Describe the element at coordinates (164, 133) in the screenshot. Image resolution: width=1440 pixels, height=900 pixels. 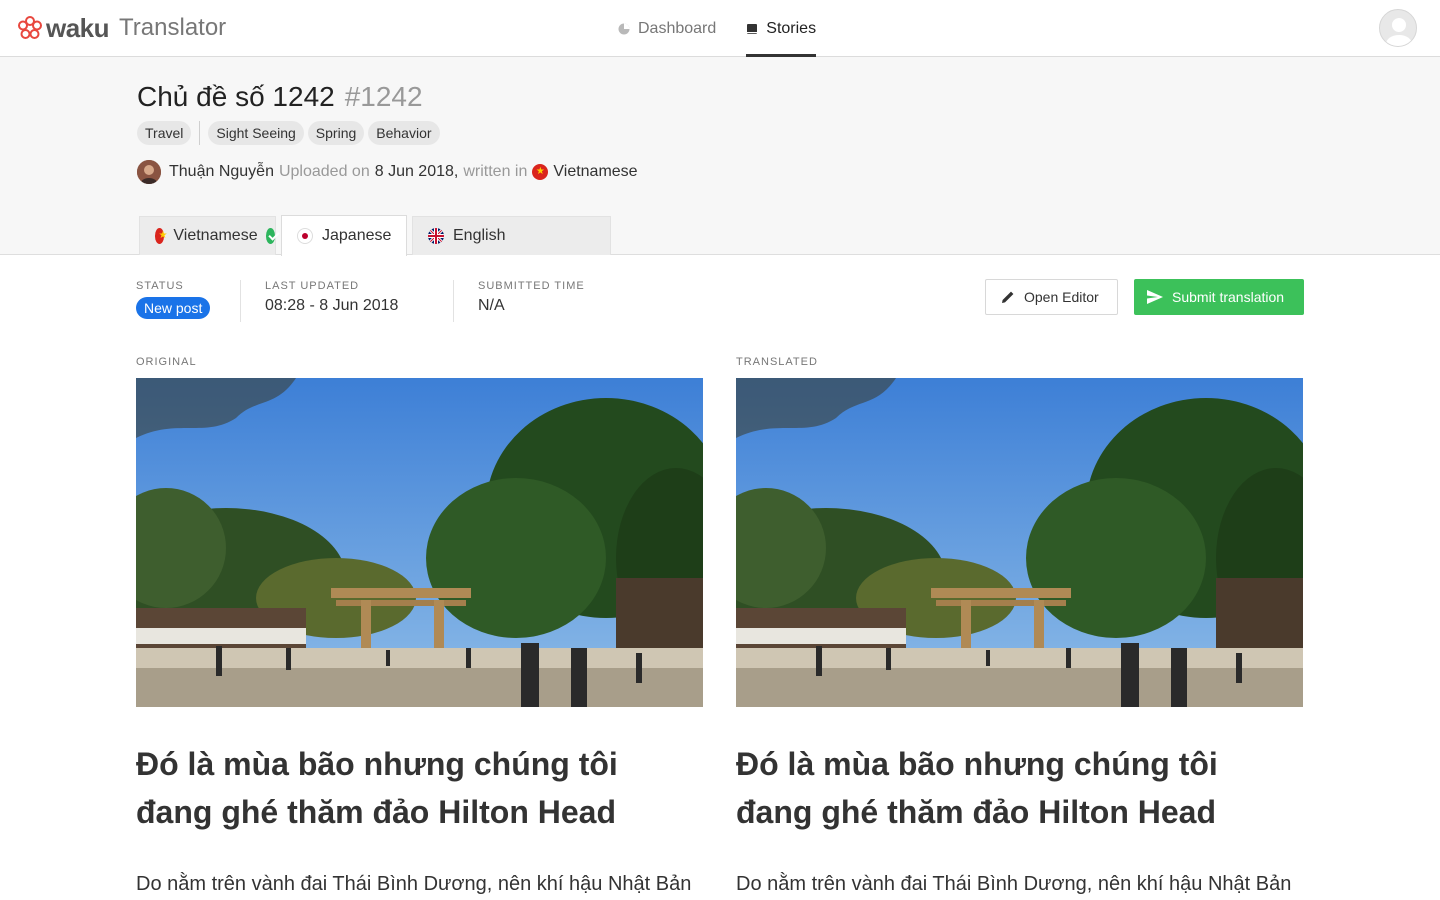
I see `tag-travel: Travel` at that location.